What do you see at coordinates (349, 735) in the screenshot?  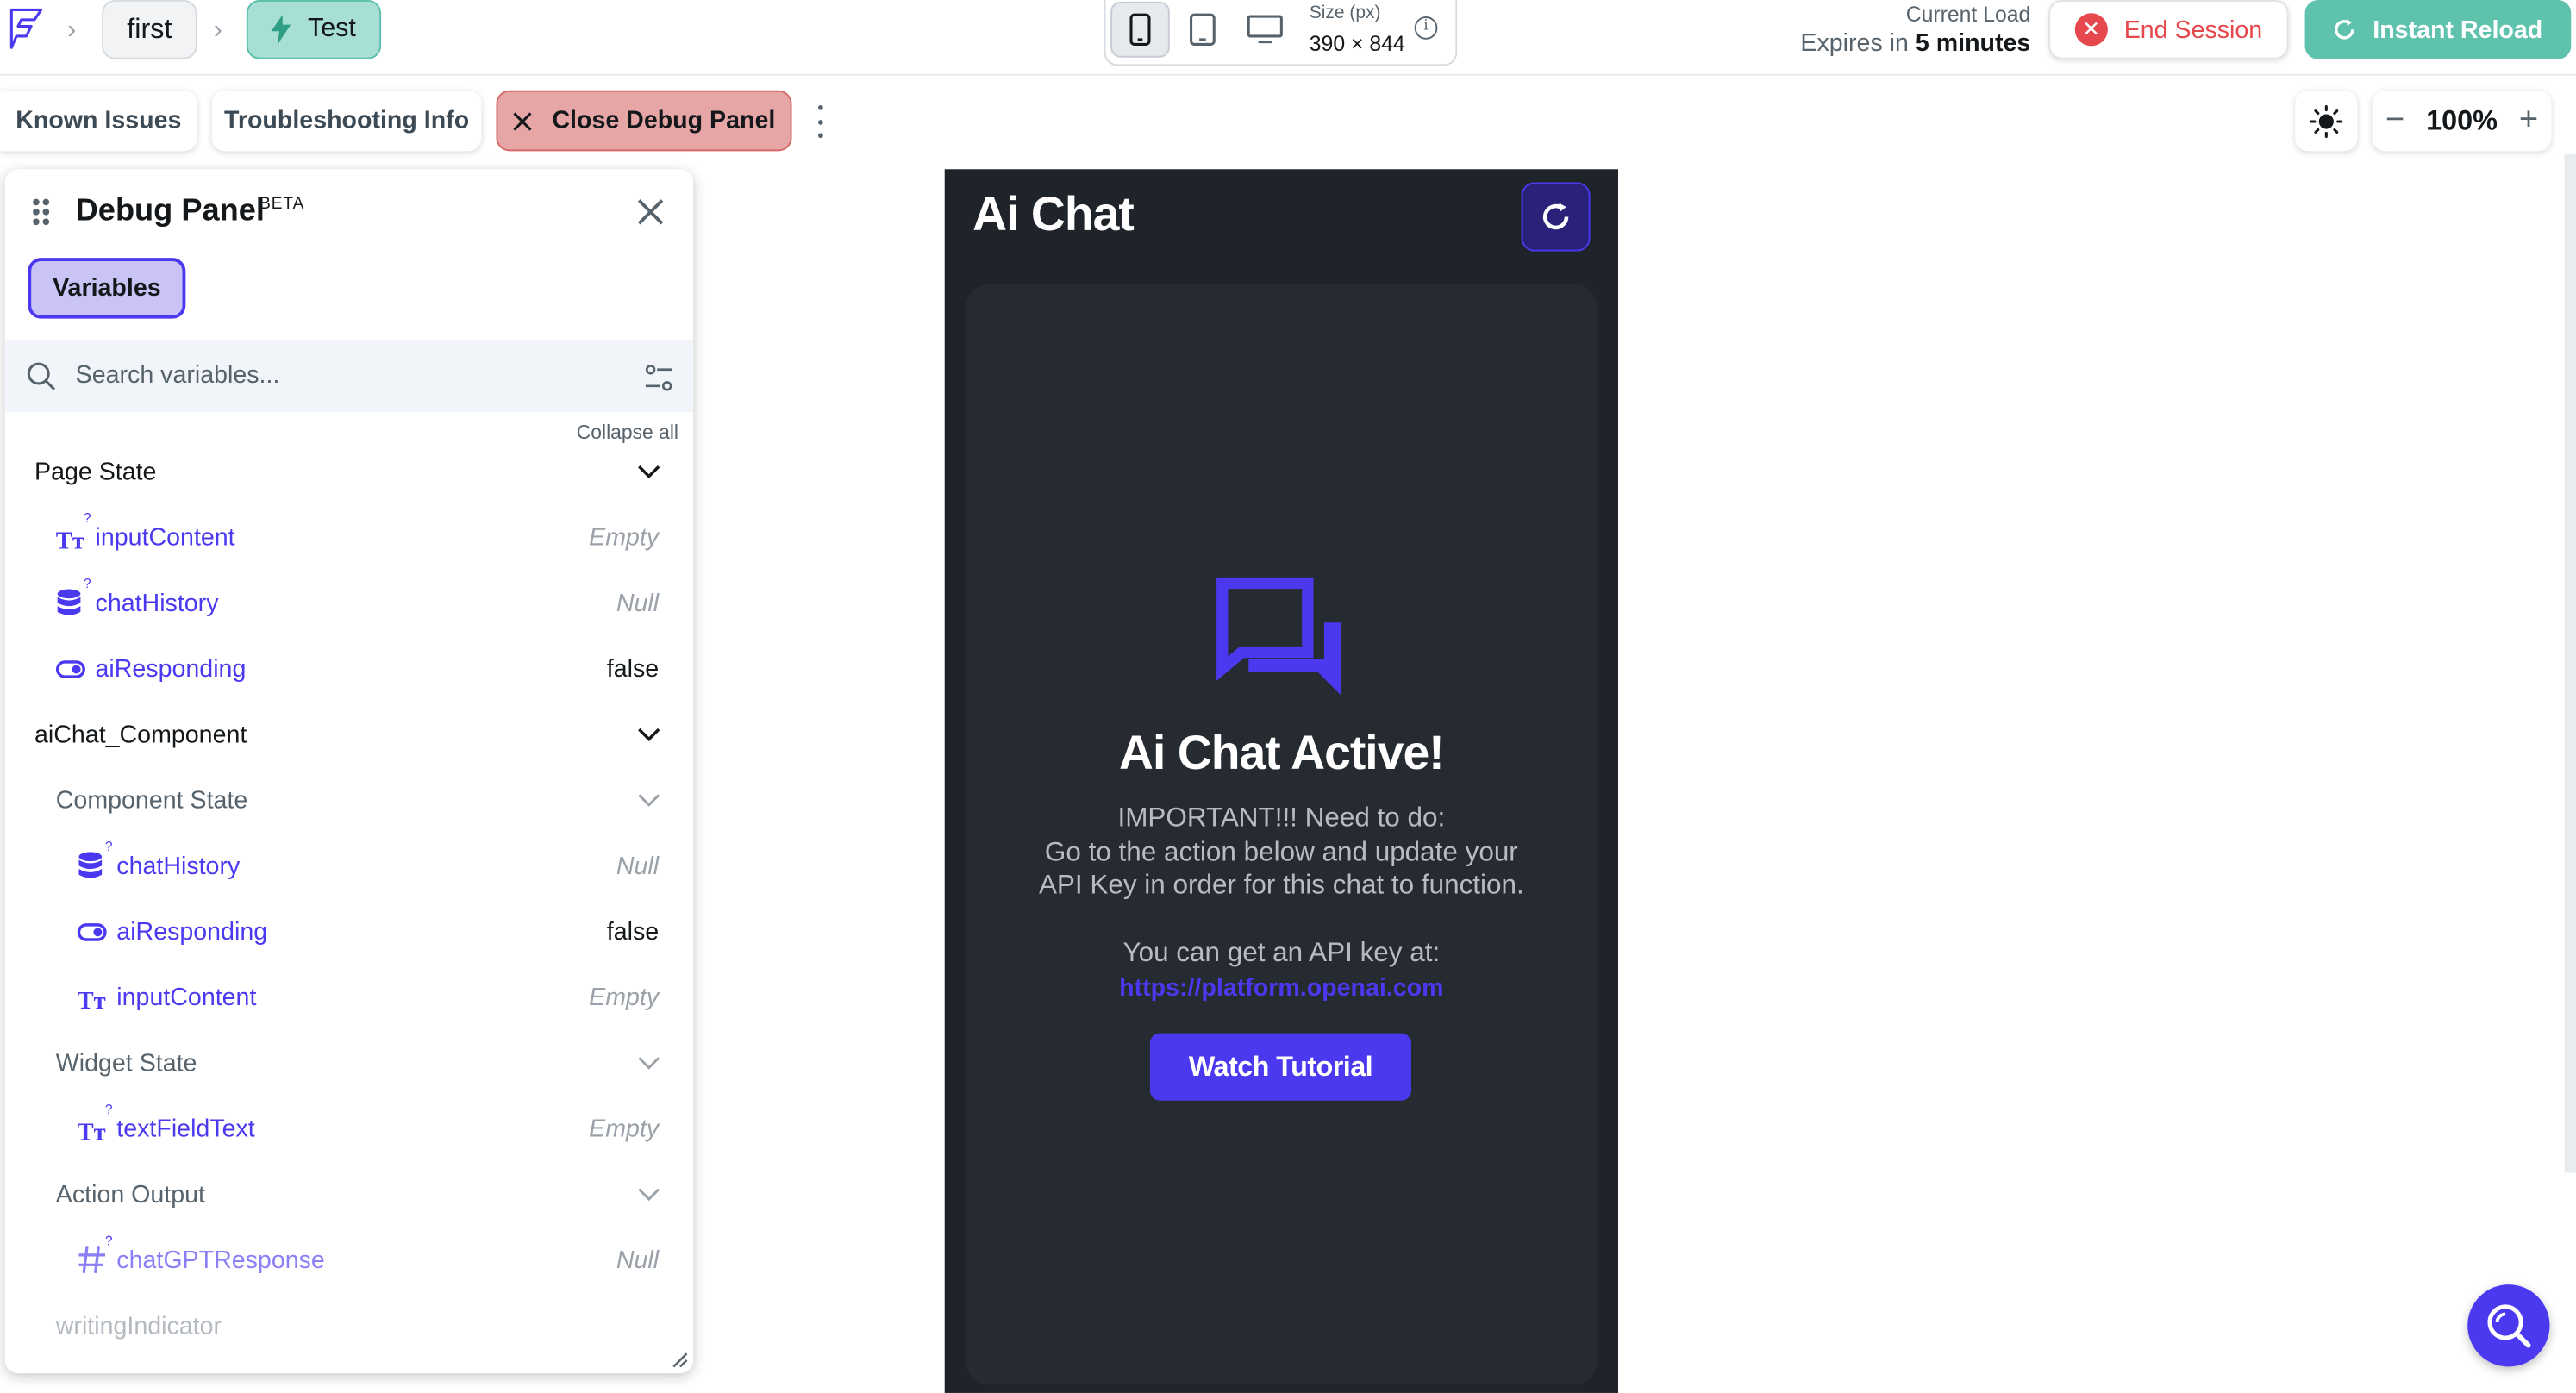 I see `group-aichat-component: aiChat_Component` at bounding box center [349, 735].